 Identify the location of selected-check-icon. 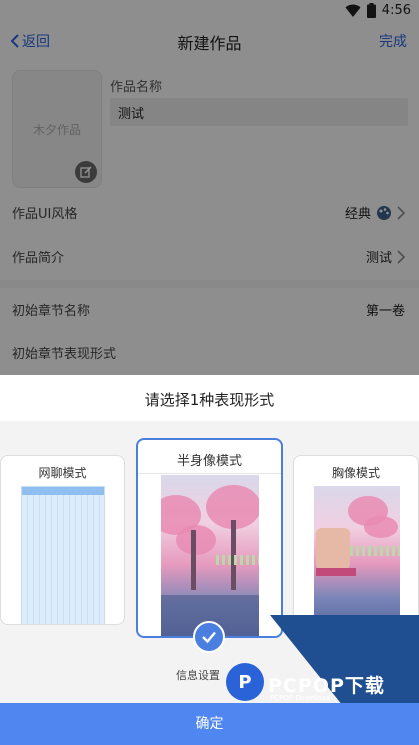
(209, 637).